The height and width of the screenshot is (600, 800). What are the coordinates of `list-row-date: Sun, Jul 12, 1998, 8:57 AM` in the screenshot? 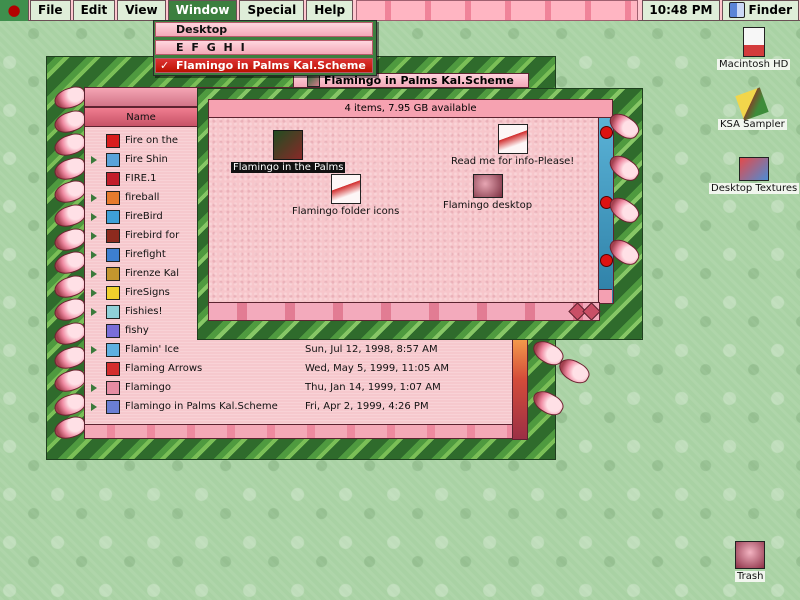 It's located at (371, 349).